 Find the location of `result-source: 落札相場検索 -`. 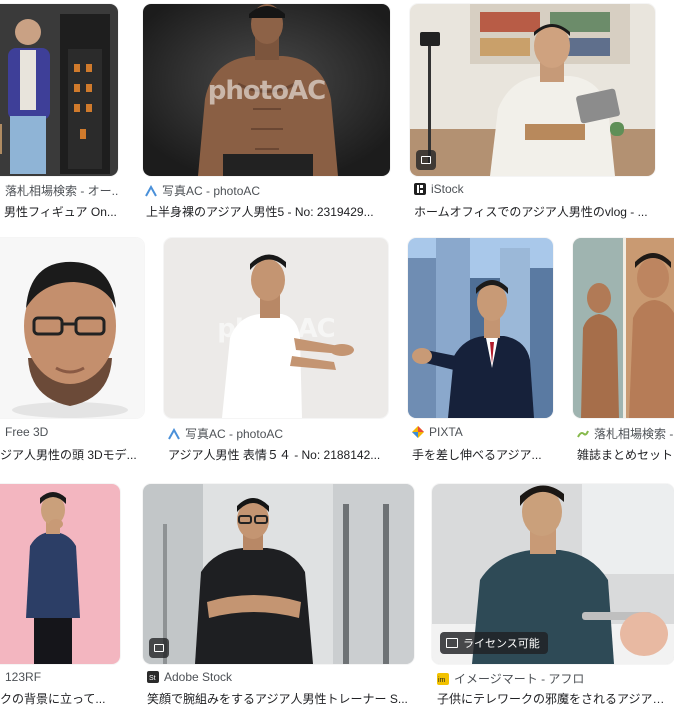

result-source: 落札相場検索 - is located at coordinates (625, 433).